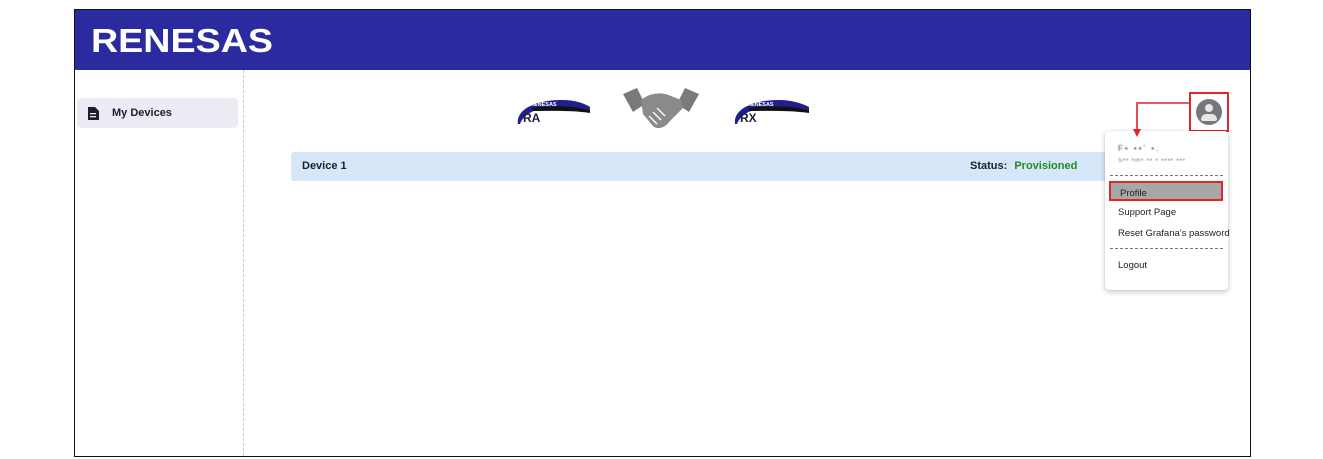  I want to click on menu-item-reset-grafana-password: Reset Grafana's password, so click(1174, 233).